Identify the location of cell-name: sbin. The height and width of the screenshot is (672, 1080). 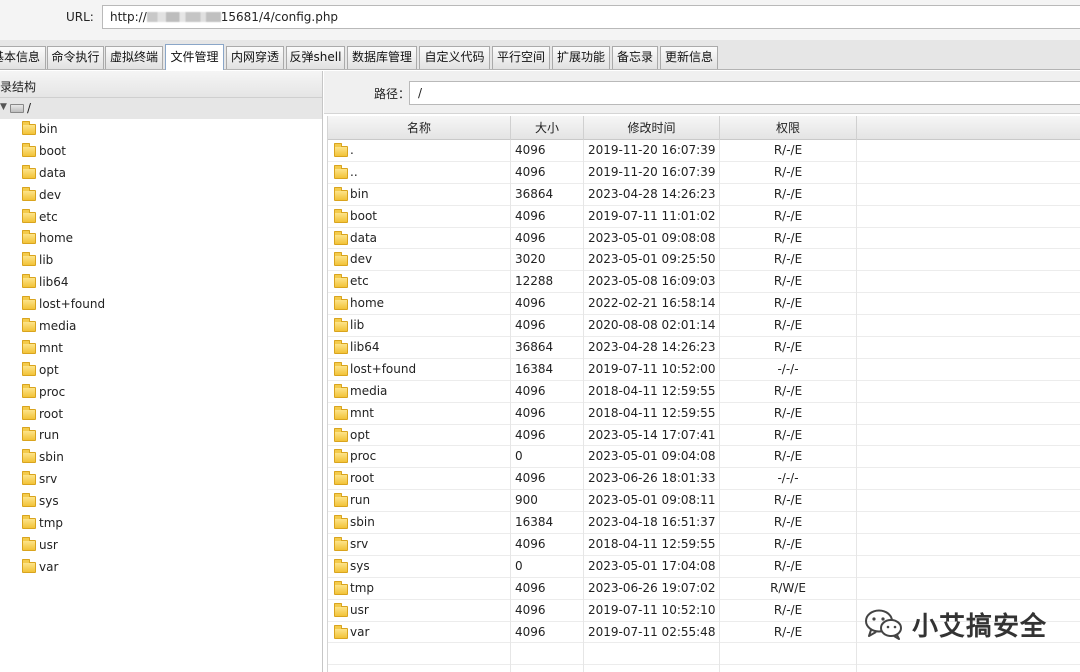
(419, 523).